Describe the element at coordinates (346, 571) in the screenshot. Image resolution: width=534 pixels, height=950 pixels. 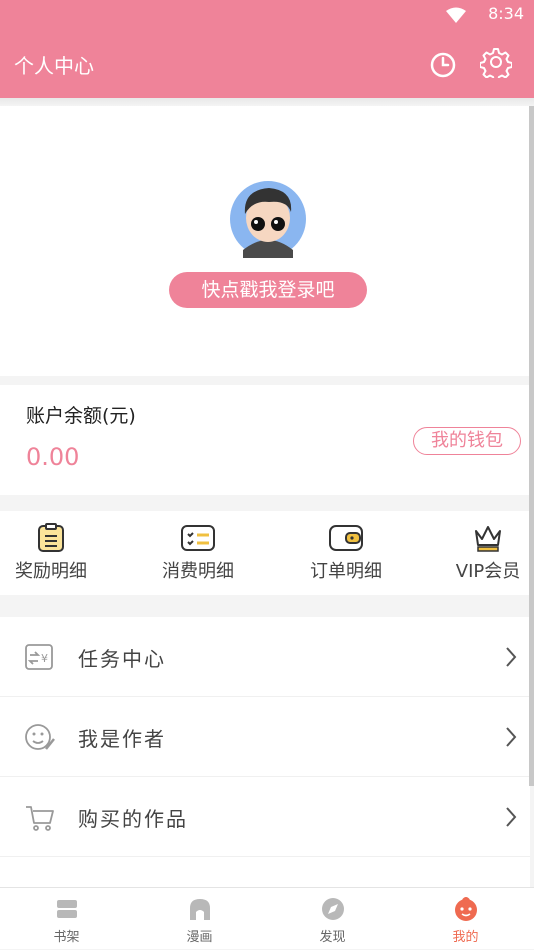
I see `shortcut-label: 订单明细` at that location.